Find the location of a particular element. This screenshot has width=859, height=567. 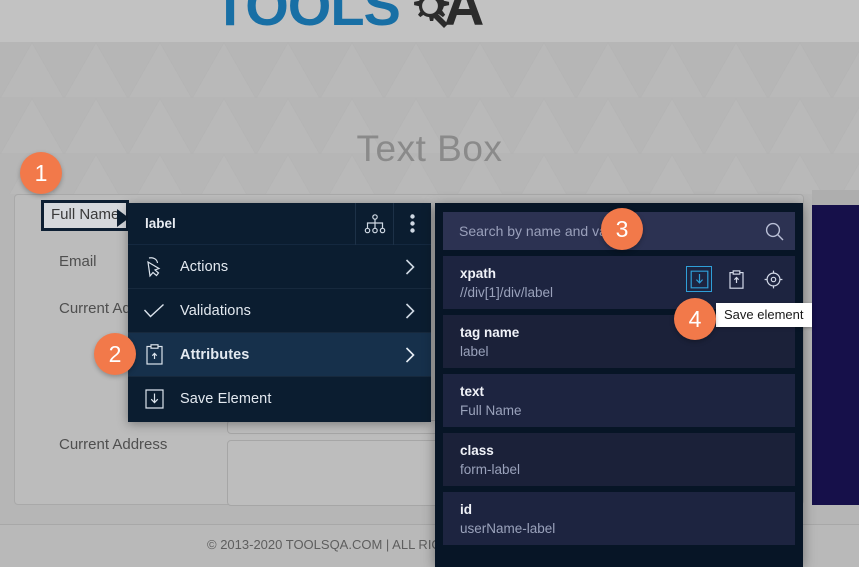

menu-item-label: Attributes is located at coordinates (215, 354).